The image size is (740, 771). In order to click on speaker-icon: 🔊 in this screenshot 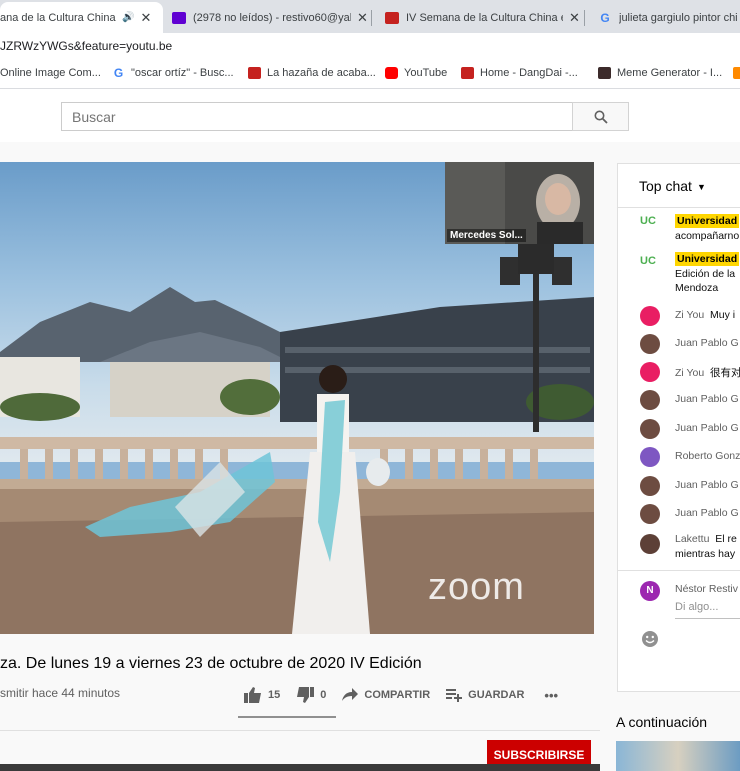, I will do `click(128, 17)`.